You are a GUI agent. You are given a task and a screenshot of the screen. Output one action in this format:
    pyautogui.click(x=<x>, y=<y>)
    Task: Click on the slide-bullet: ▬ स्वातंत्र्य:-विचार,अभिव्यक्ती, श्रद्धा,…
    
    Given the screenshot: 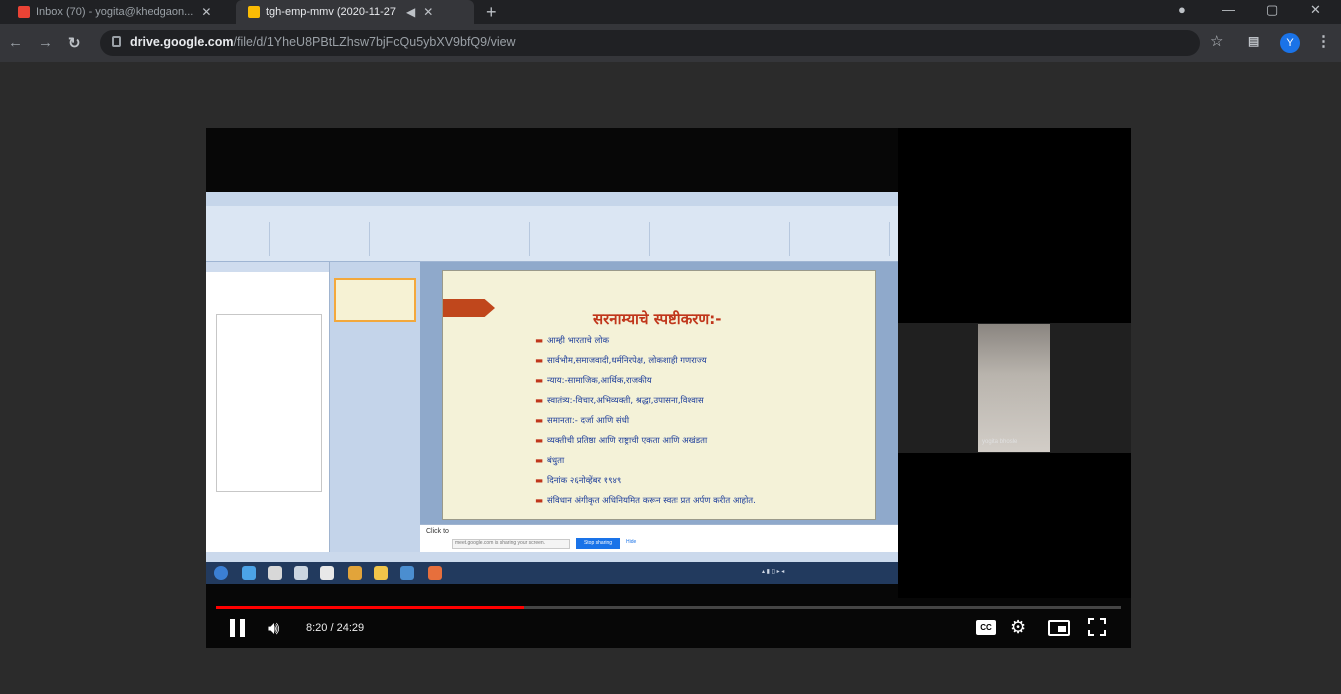 What is the action you would take?
    pyautogui.click(x=619, y=401)
    